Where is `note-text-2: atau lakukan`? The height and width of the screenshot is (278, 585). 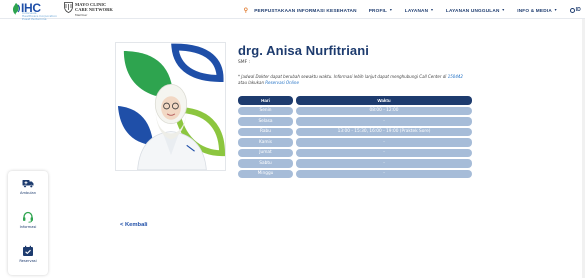 note-text-2: atau lakukan is located at coordinates (251, 82).